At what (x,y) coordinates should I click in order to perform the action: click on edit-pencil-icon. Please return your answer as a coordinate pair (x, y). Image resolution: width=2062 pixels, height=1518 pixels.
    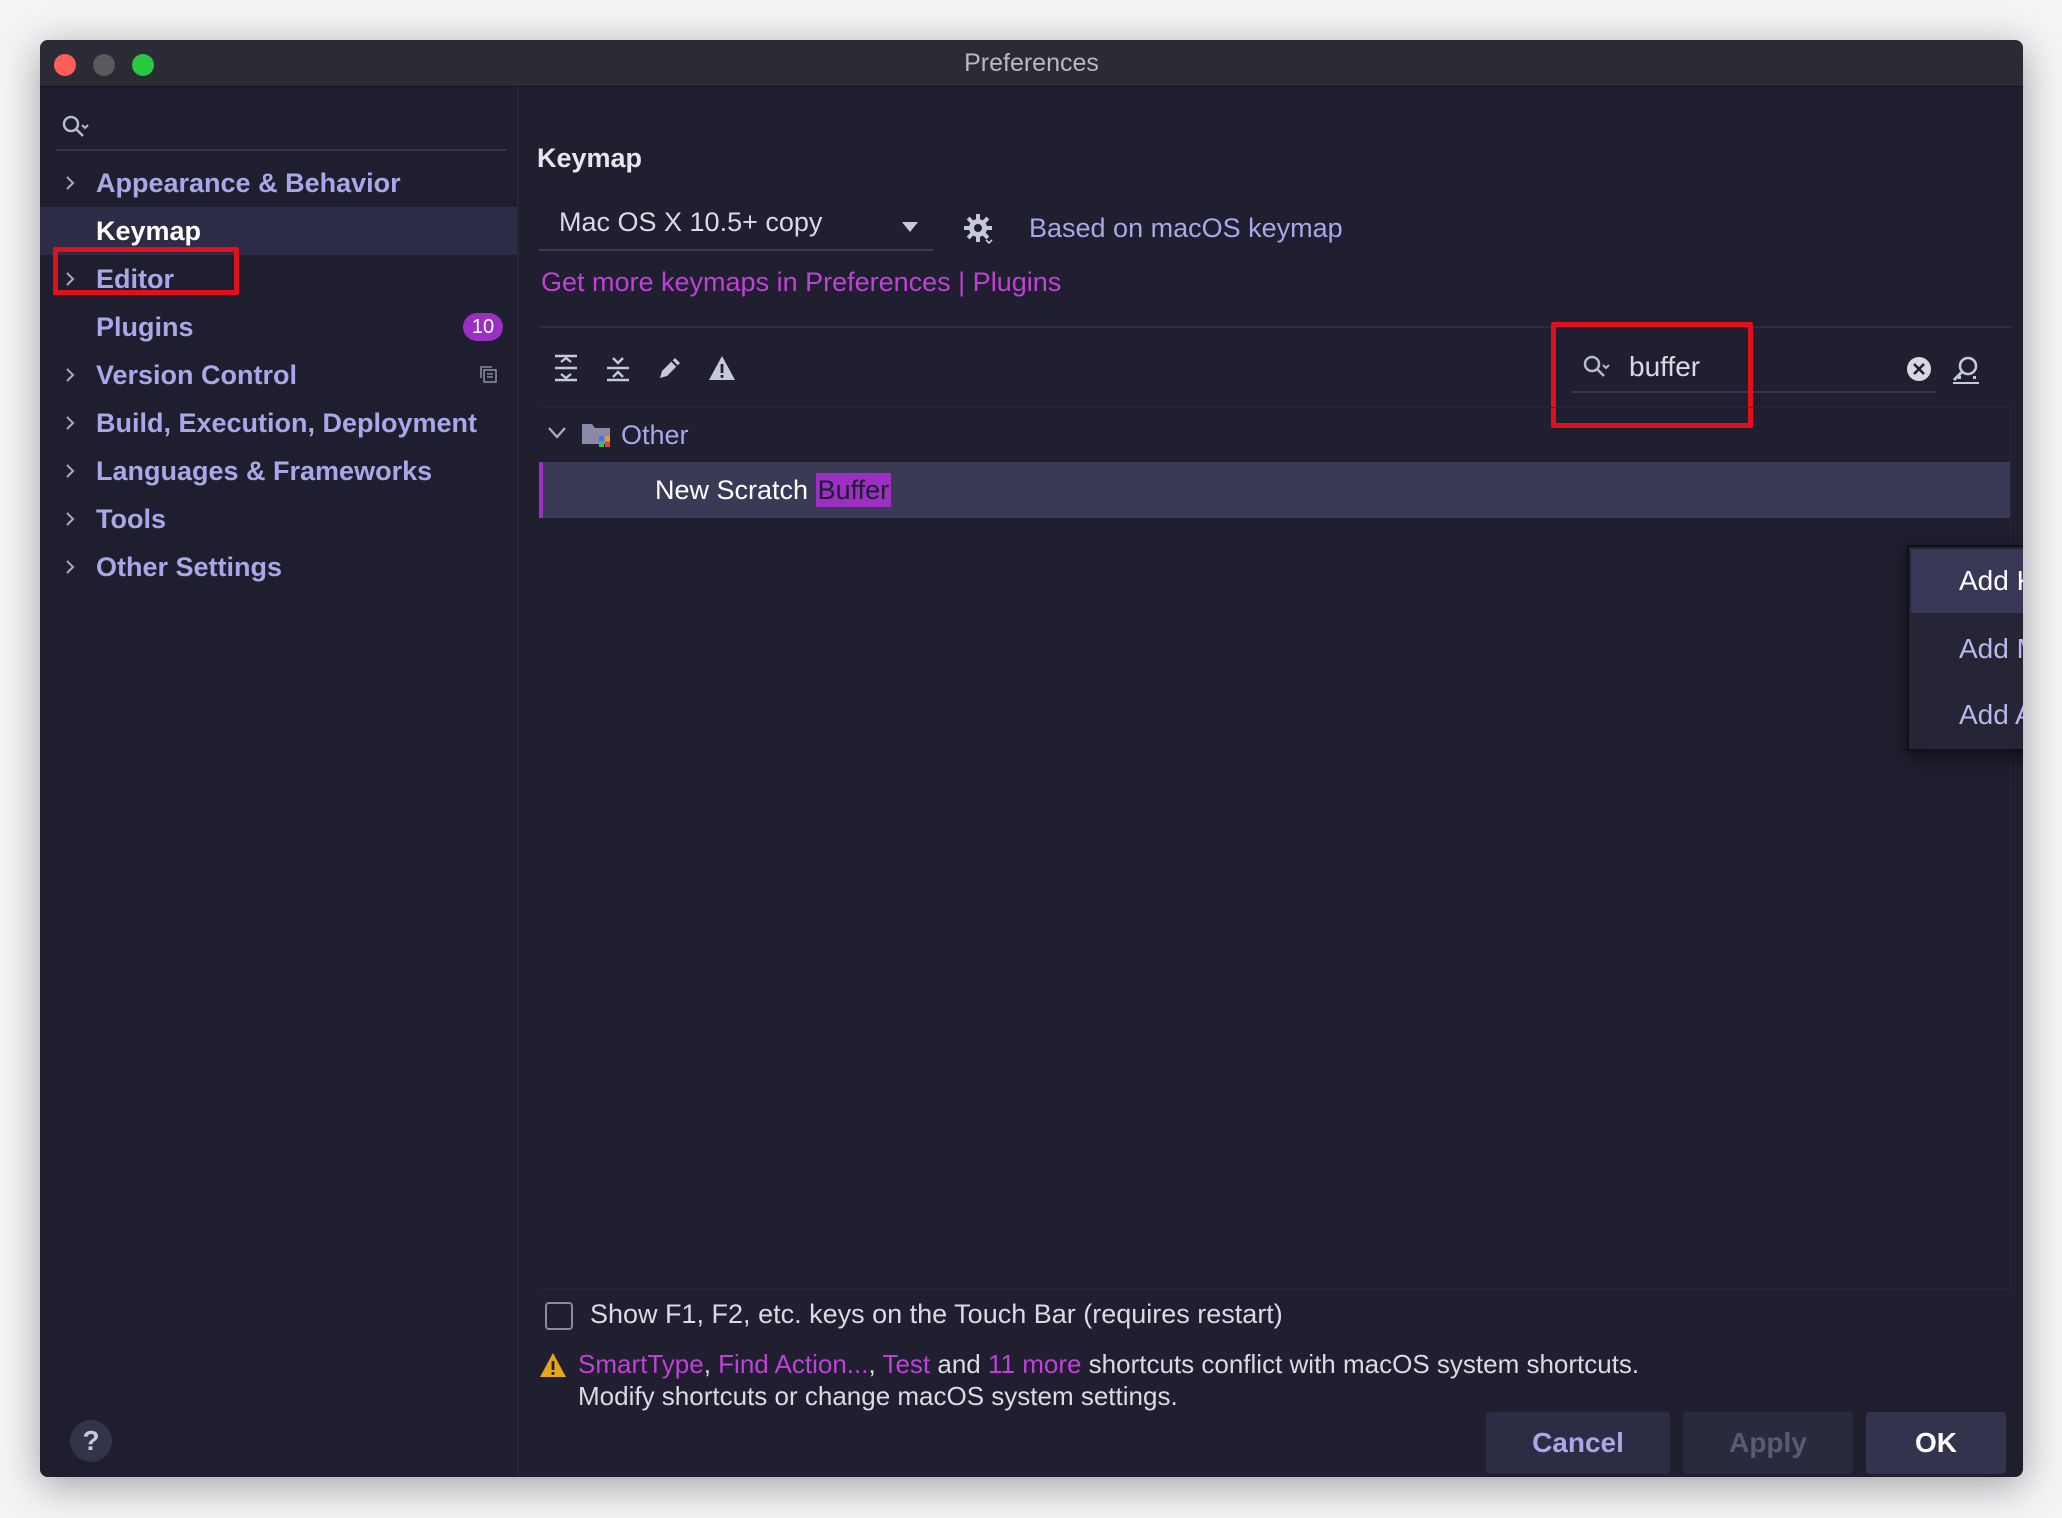
    Looking at the image, I should click on (670, 368).